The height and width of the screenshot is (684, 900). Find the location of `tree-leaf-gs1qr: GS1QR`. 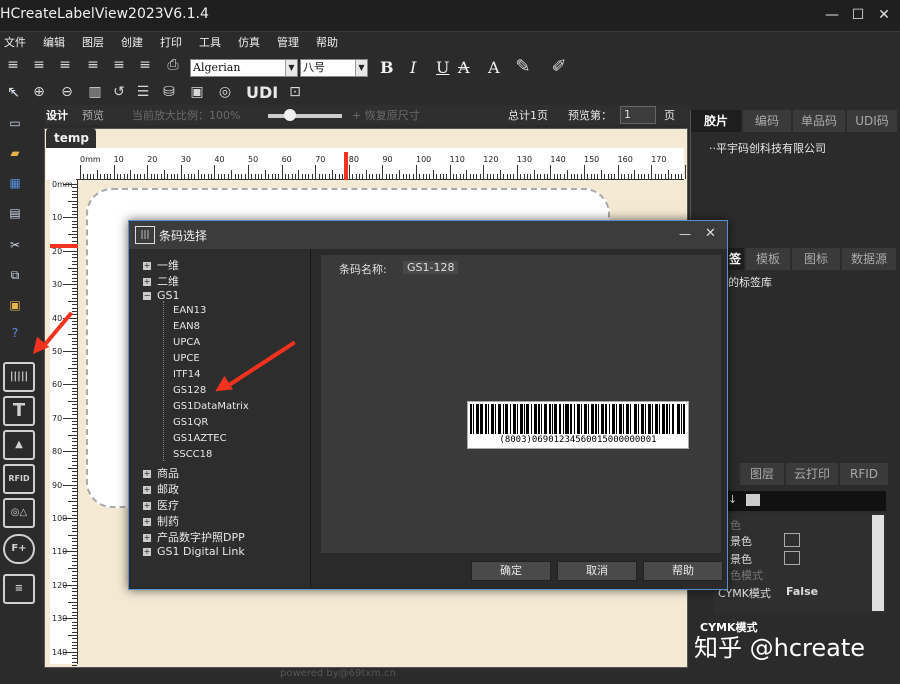

tree-leaf-gs1qr: GS1QR is located at coordinates (190, 422).